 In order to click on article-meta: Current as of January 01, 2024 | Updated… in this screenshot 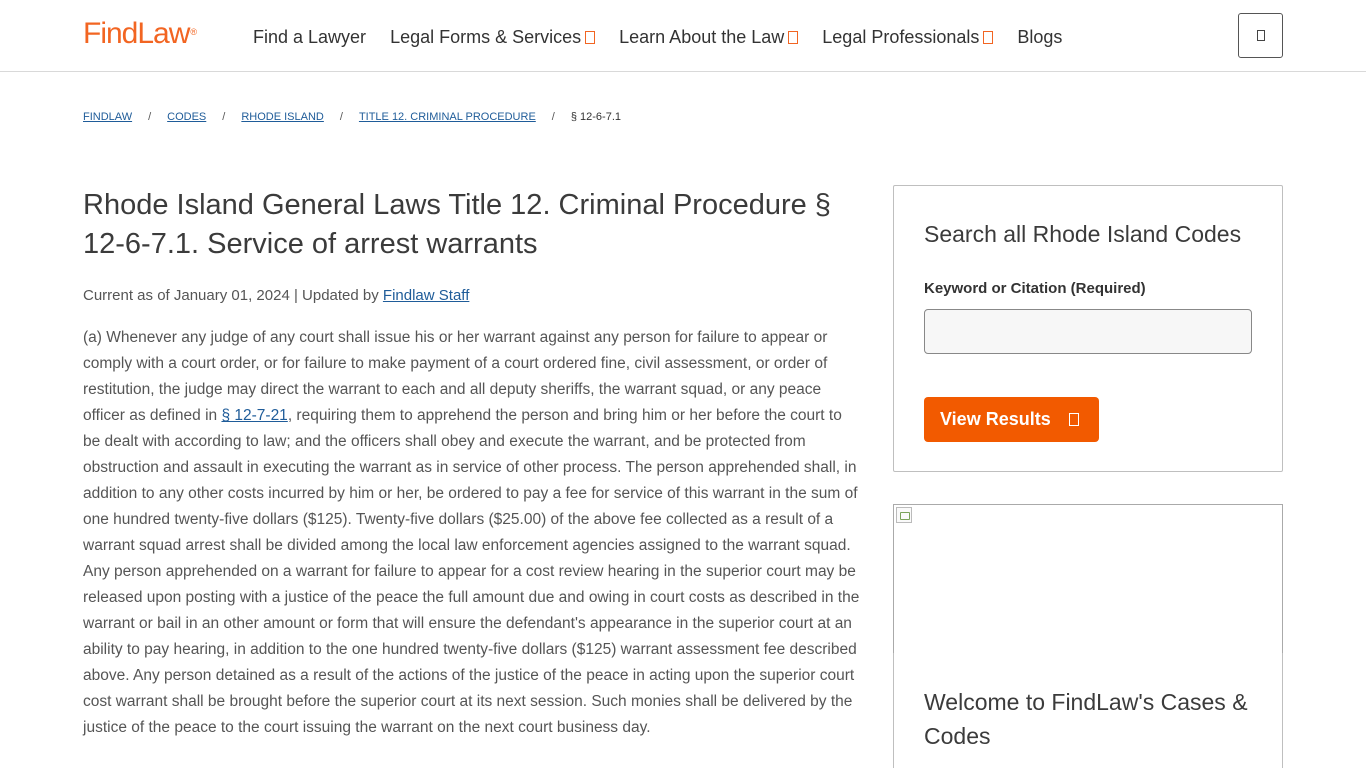, I will do `click(276, 296)`.